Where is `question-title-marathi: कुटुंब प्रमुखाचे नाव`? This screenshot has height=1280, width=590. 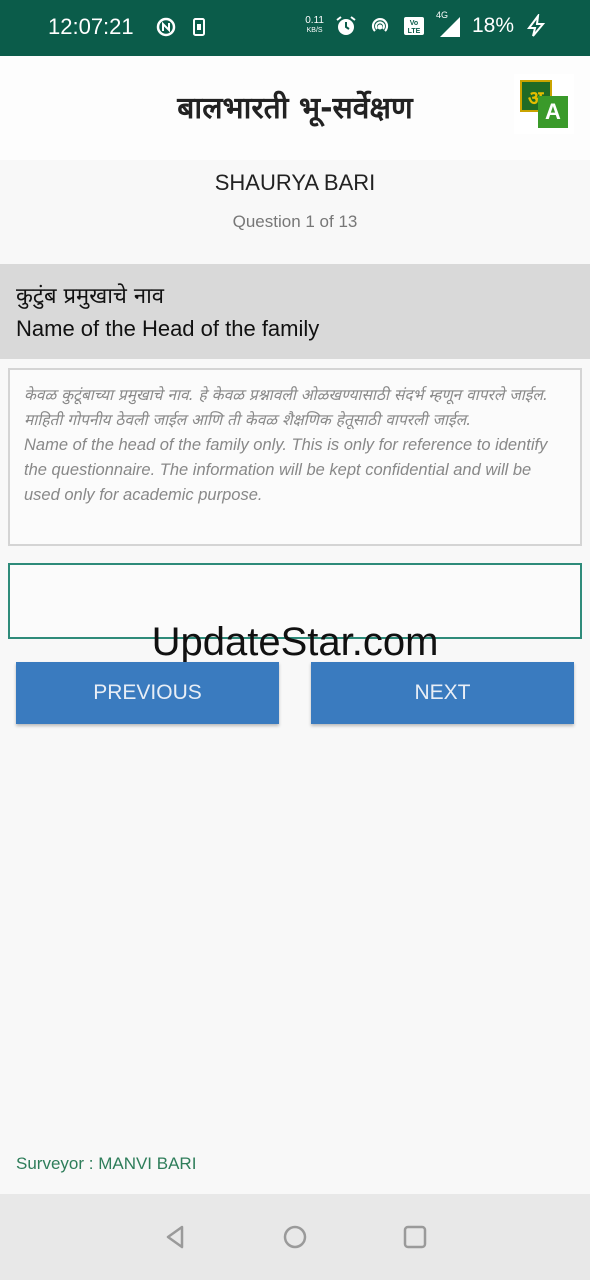
question-title-marathi: कुटुंब प्रमुखाचे नाव is located at coordinates (90, 296).